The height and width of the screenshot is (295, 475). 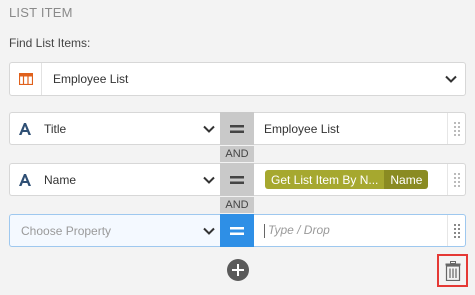 I want to click on value-field: Type / Drop, so click(x=350, y=230).